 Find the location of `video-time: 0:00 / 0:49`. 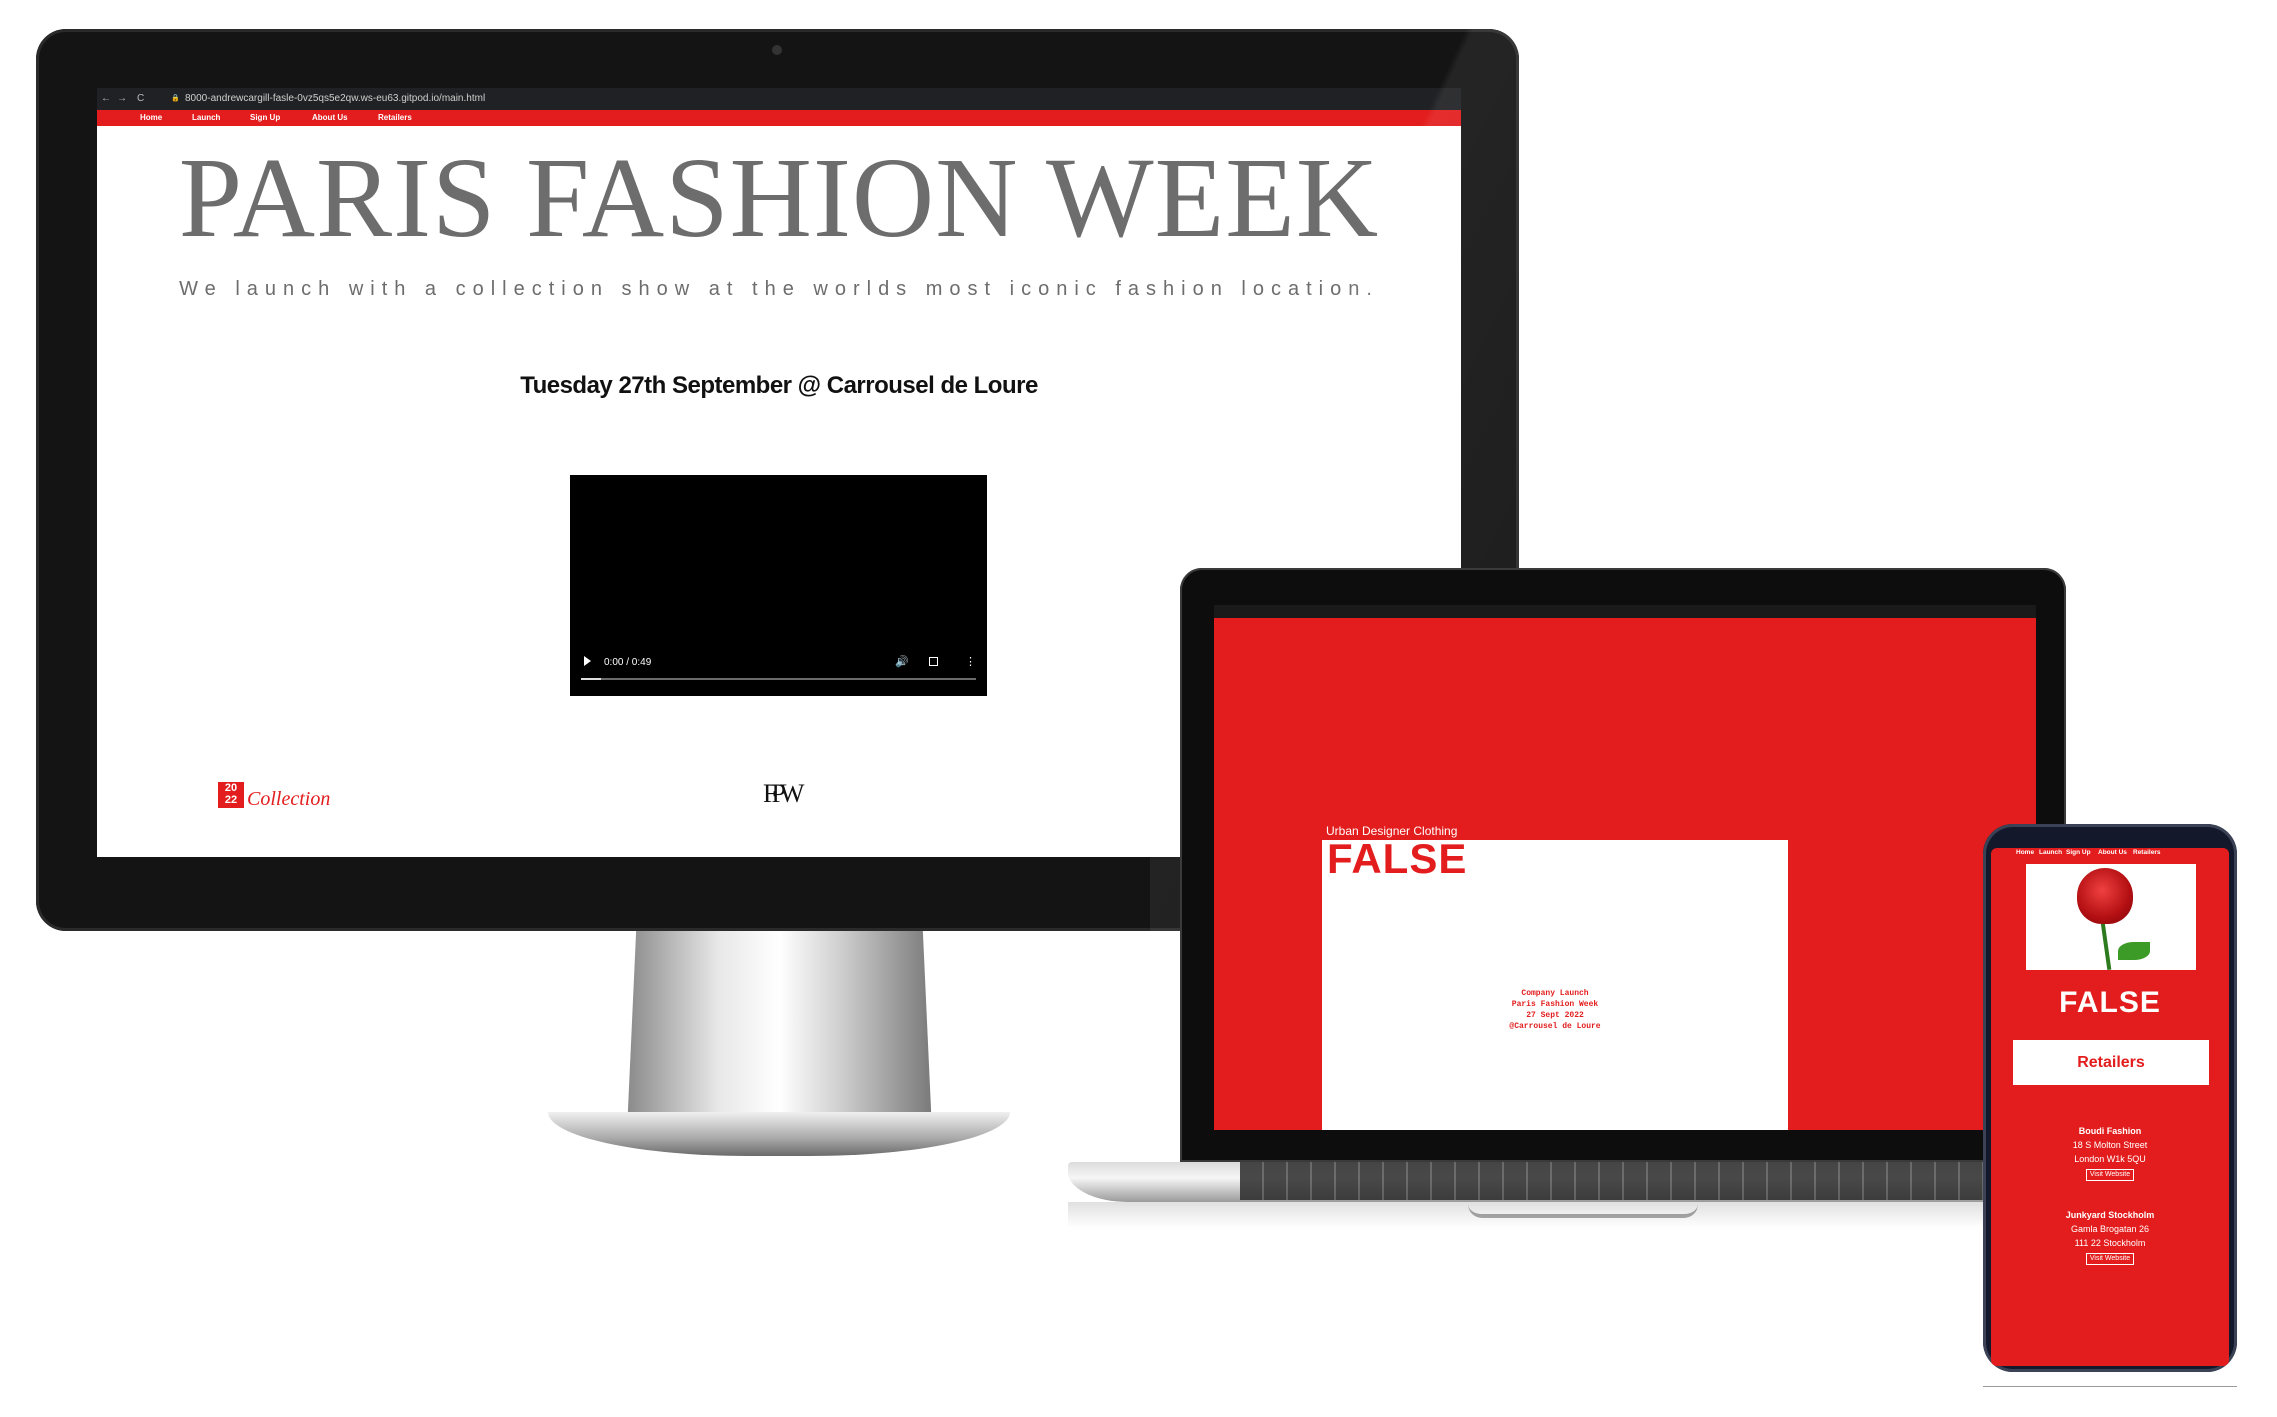

video-time: 0:00 / 0:49 is located at coordinates (628, 662).